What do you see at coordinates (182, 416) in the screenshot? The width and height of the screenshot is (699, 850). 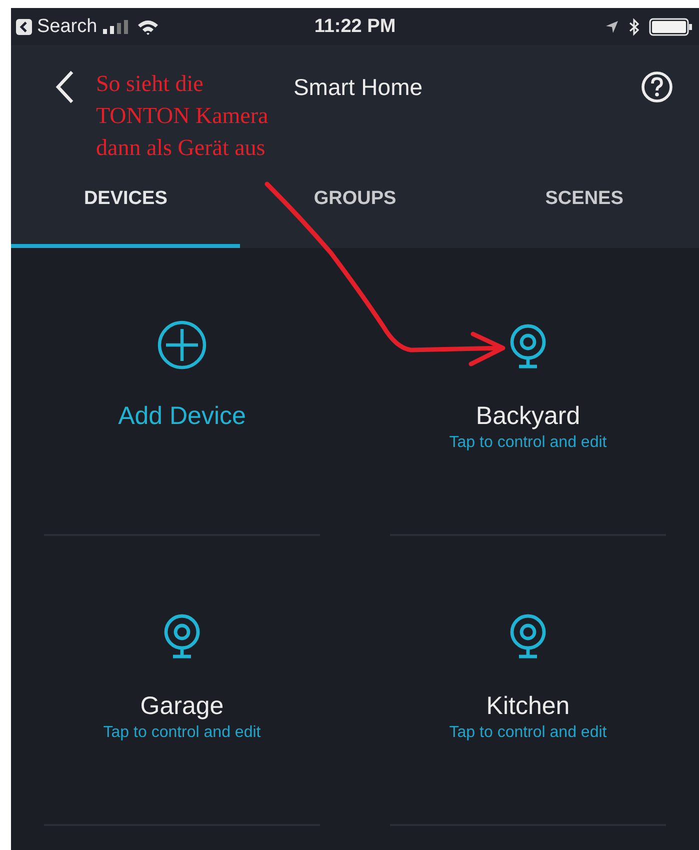 I see `add-device-button: Add Device` at bounding box center [182, 416].